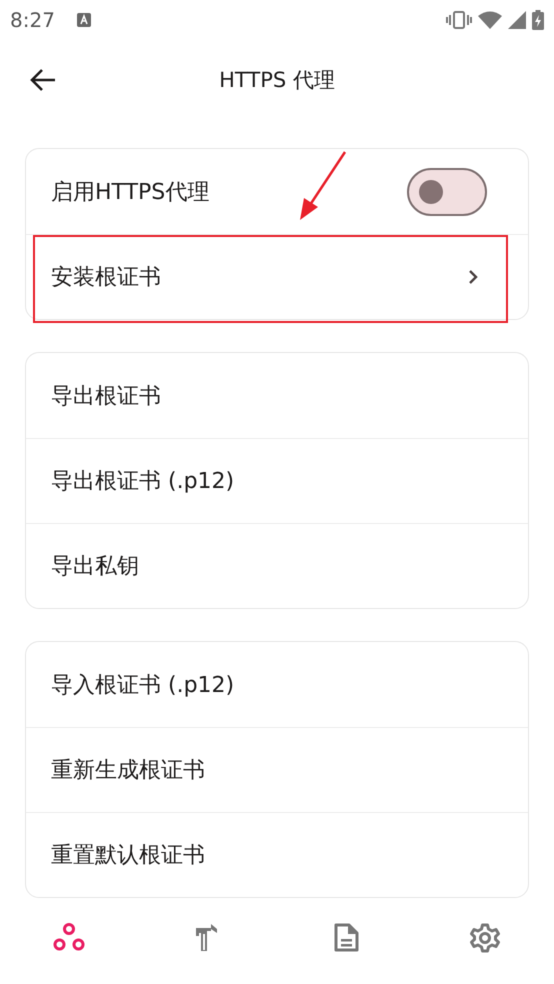  What do you see at coordinates (490, 20) in the screenshot?
I see `wifi-icon` at bounding box center [490, 20].